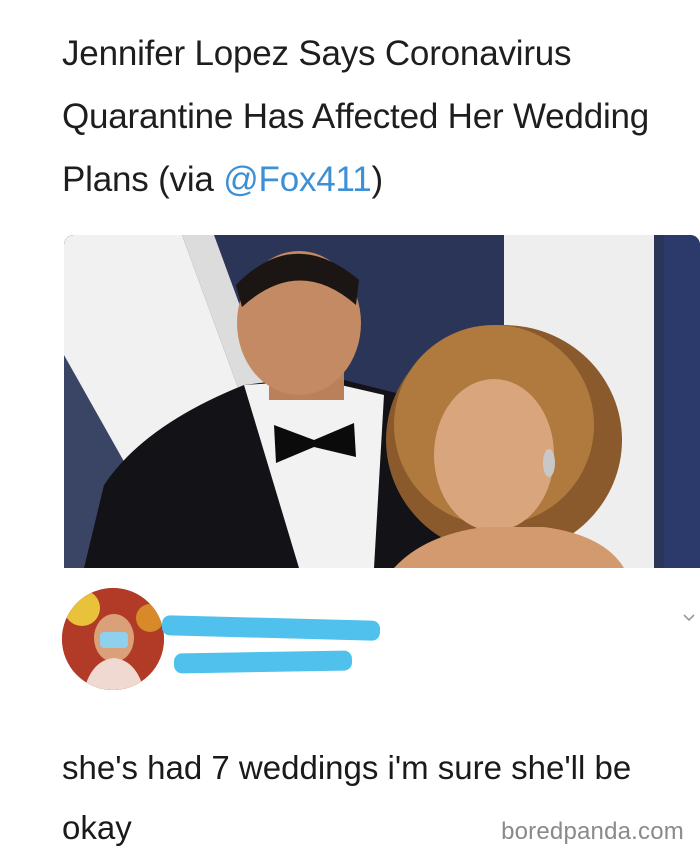 The height and width of the screenshot is (858, 700). I want to click on avatar, so click(113, 639).